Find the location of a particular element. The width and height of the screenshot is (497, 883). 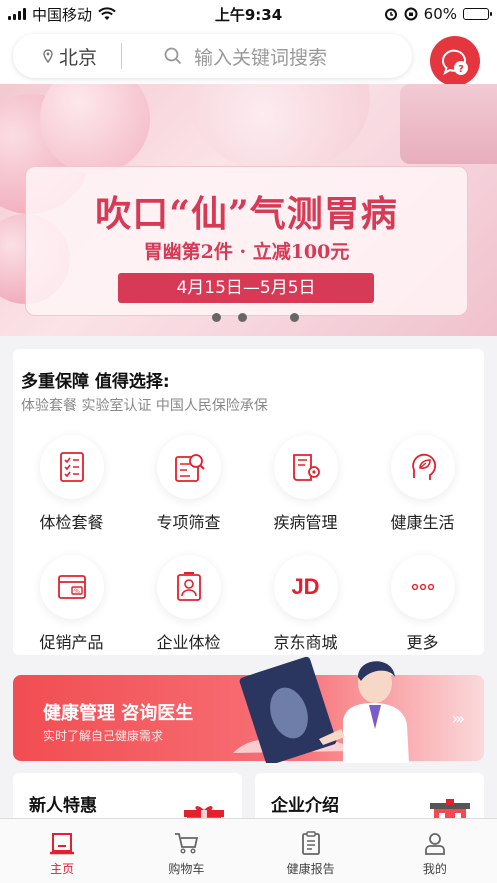

service-checkup-package: 体检套餐 is located at coordinates (71, 484).